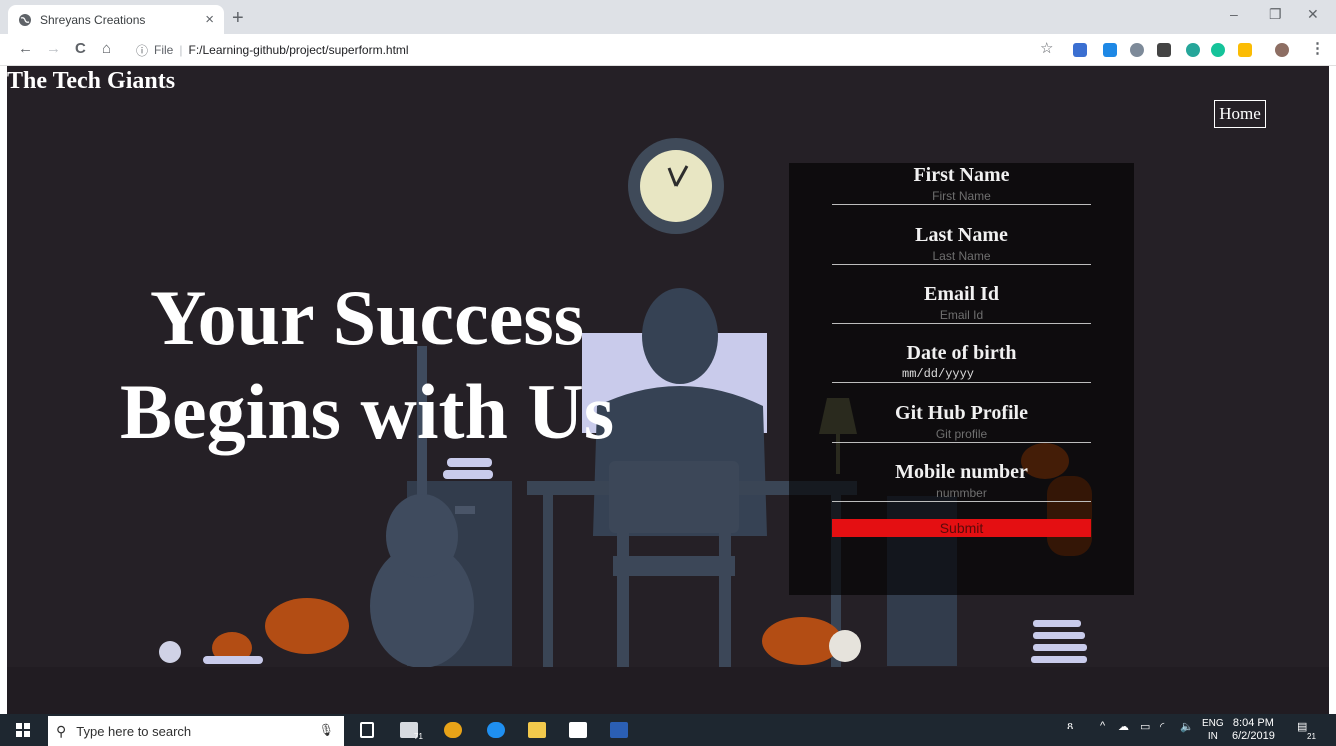  What do you see at coordinates (53, 49) in the screenshot?
I see `forward-button: →` at bounding box center [53, 49].